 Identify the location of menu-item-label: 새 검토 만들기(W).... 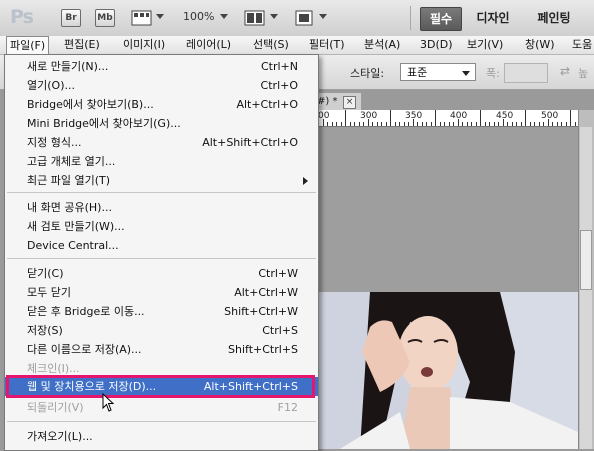
(76, 226).